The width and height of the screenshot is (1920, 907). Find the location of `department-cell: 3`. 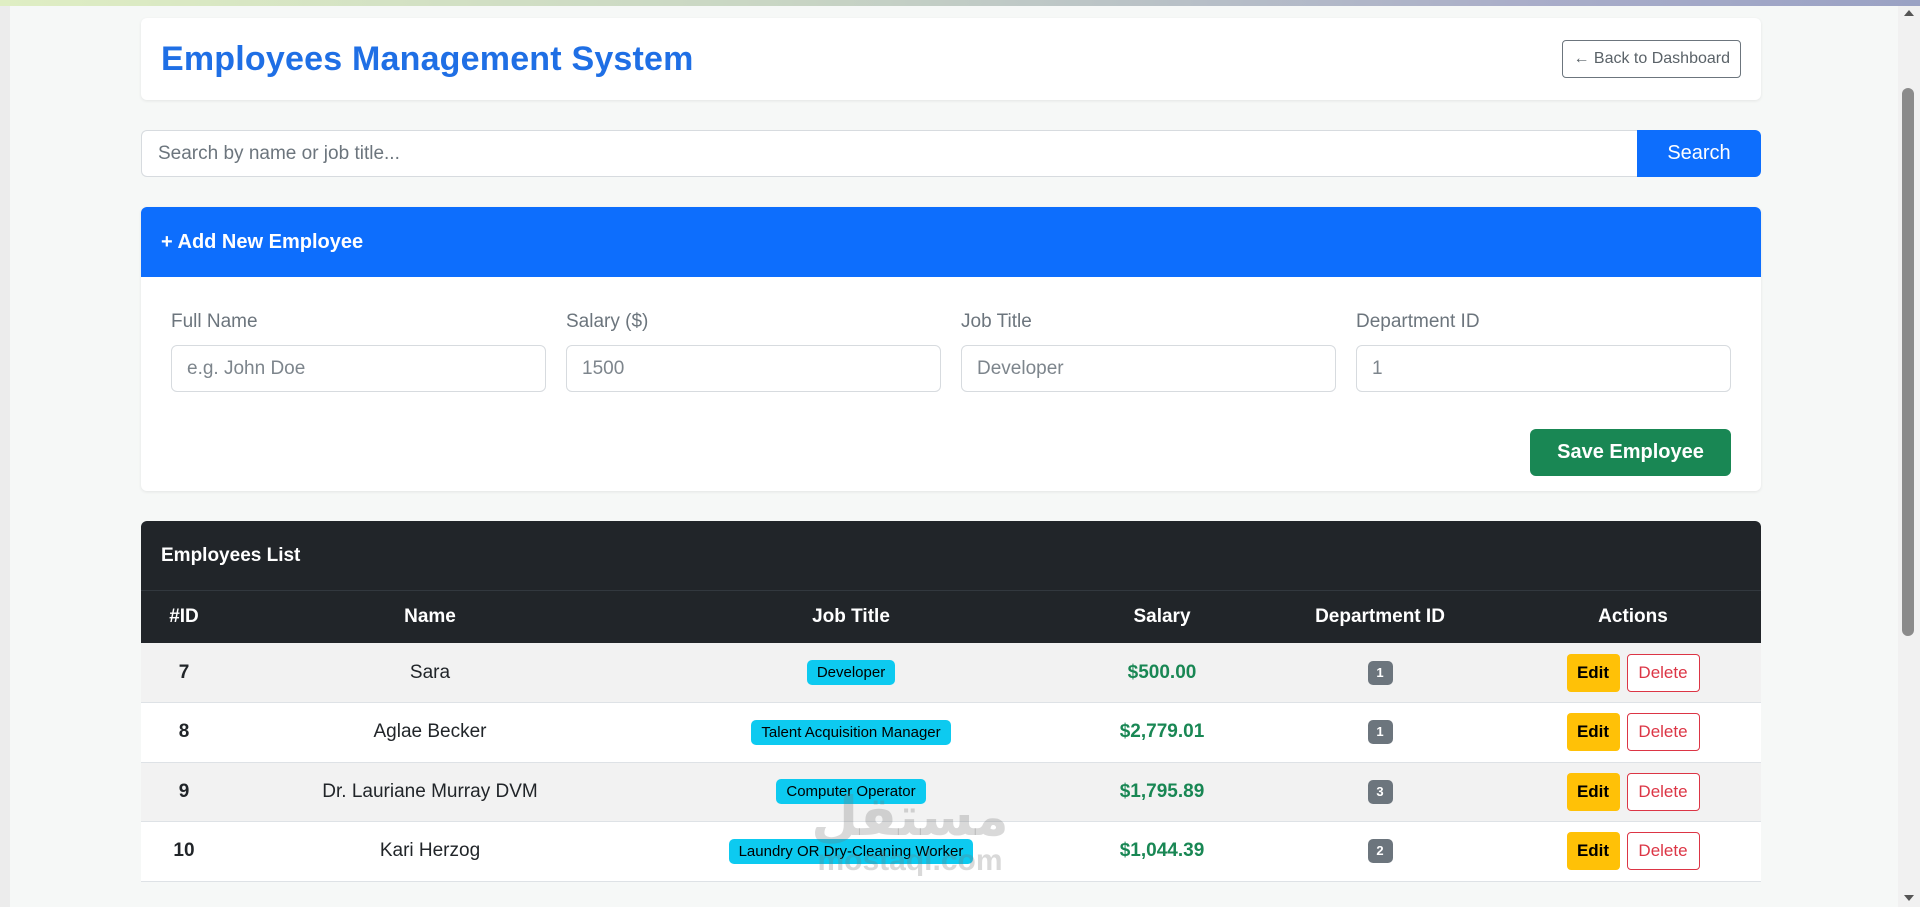

department-cell: 3 is located at coordinates (1380, 792).